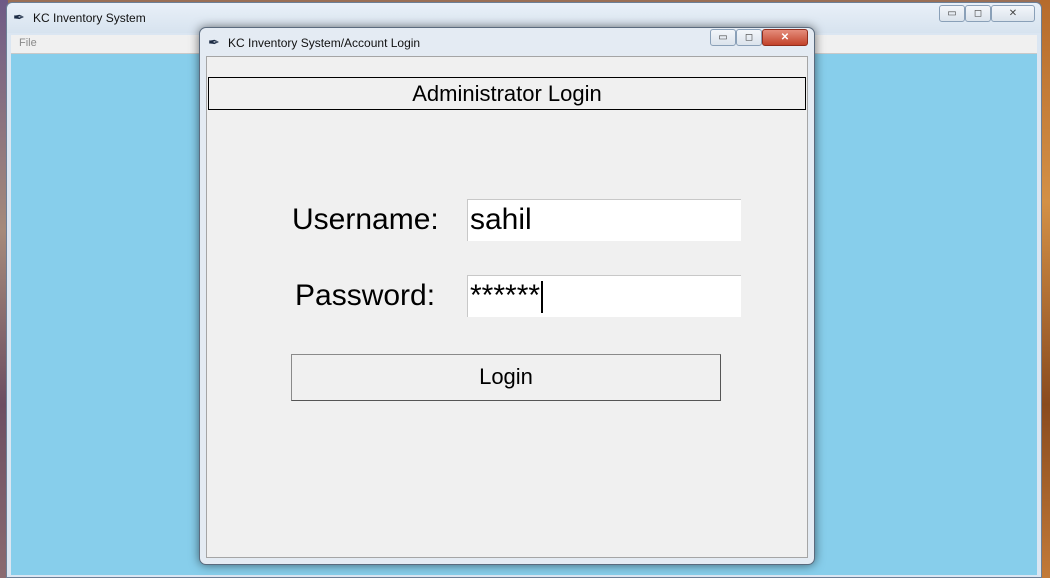 The width and height of the screenshot is (1050, 578). What do you see at coordinates (28, 43) in the screenshot?
I see `menu-file: File` at bounding box center [28, 43].